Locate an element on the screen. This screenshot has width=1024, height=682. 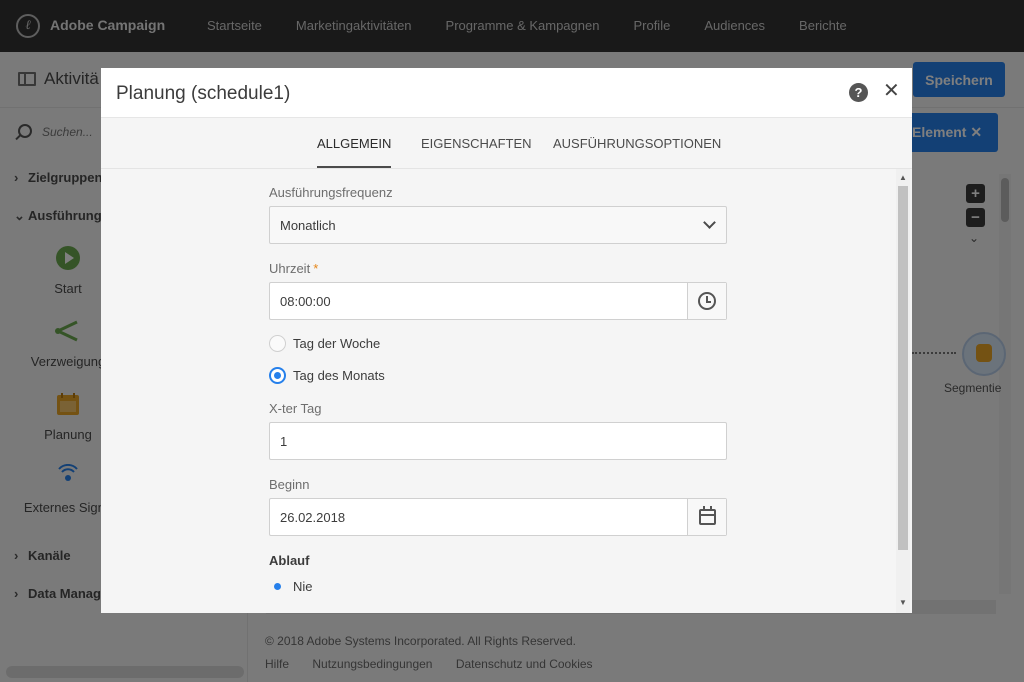
required-marker: * is located at coordinates (316, 268).